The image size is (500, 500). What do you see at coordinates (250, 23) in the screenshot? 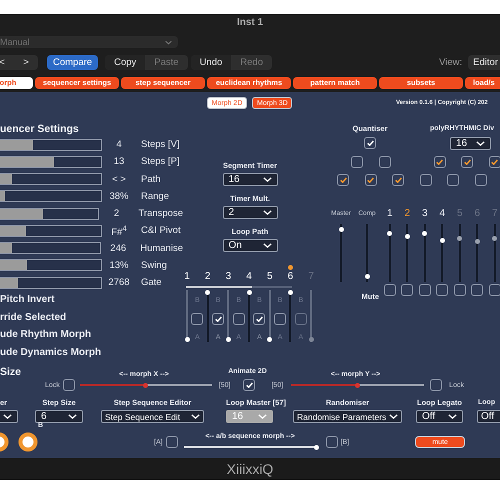
I see `window-title: Inst 1` at bounding box center [250, 23].